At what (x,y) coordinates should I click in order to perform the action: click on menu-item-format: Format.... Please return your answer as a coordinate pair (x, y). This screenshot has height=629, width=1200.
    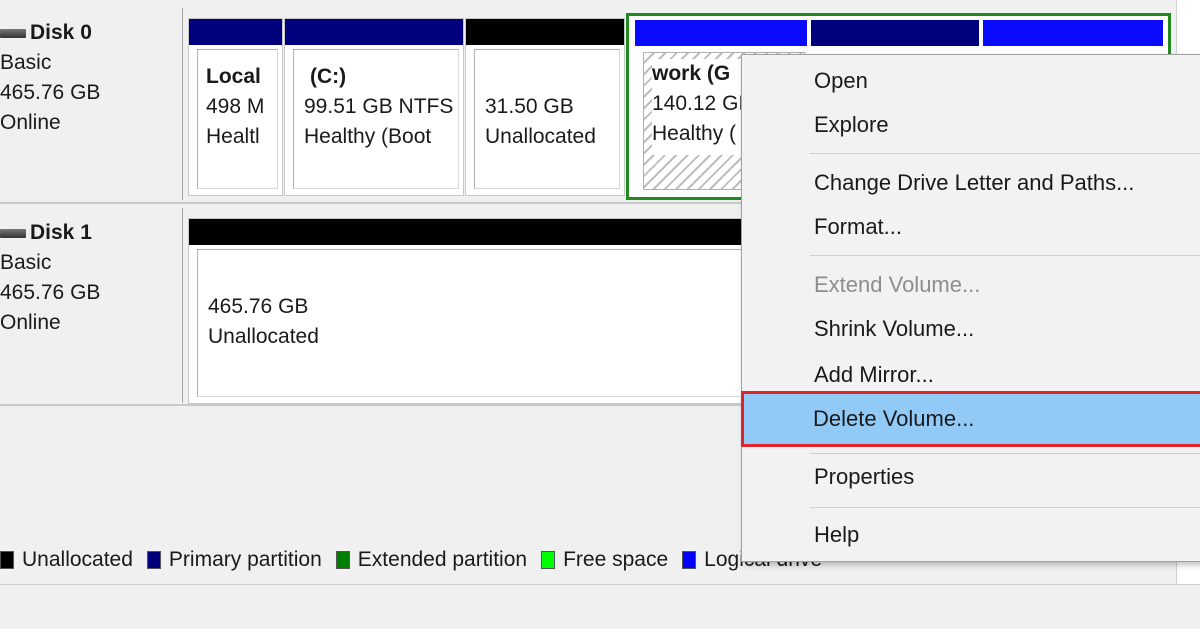
    Looking at the image, I should click on (971, 227).